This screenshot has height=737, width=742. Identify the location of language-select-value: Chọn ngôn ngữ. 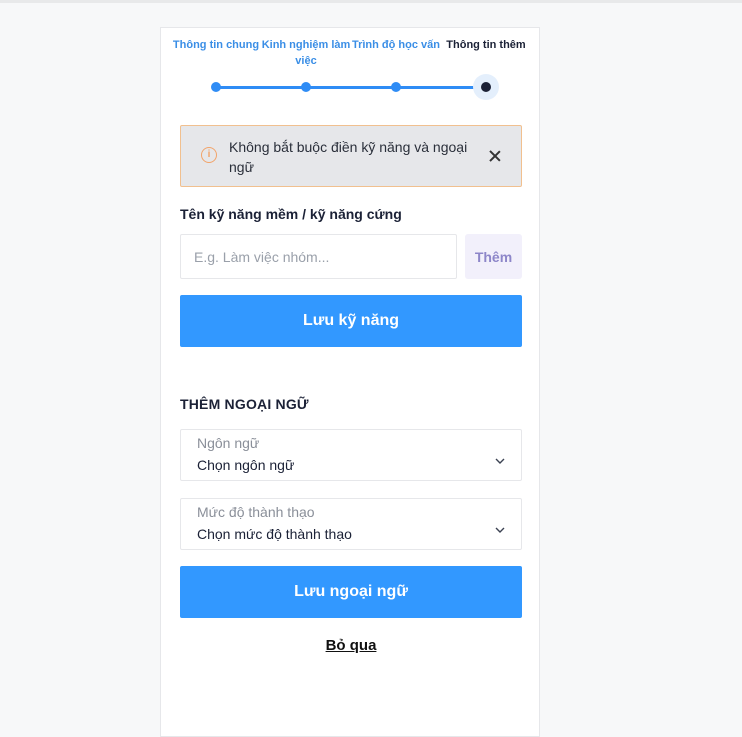
(246, 465).